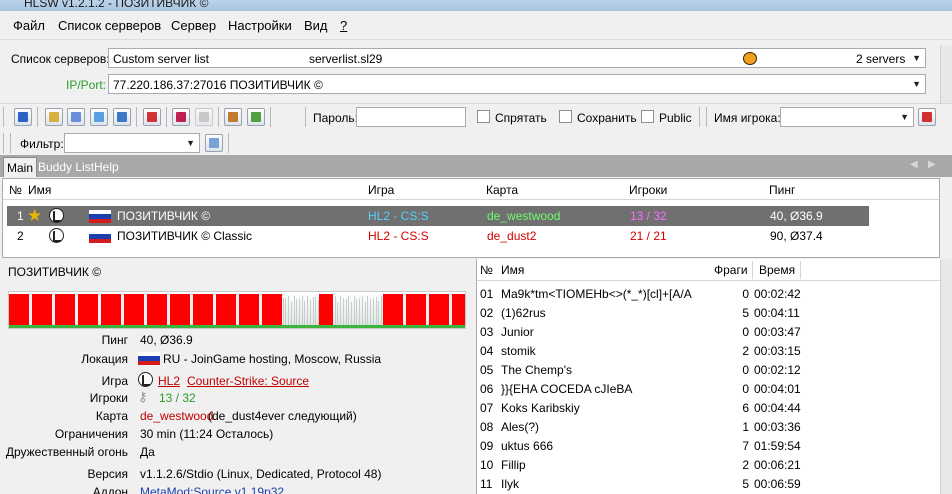 This screenshot has width=952, height=494. I want to click on tools-button, so click(256, 117).